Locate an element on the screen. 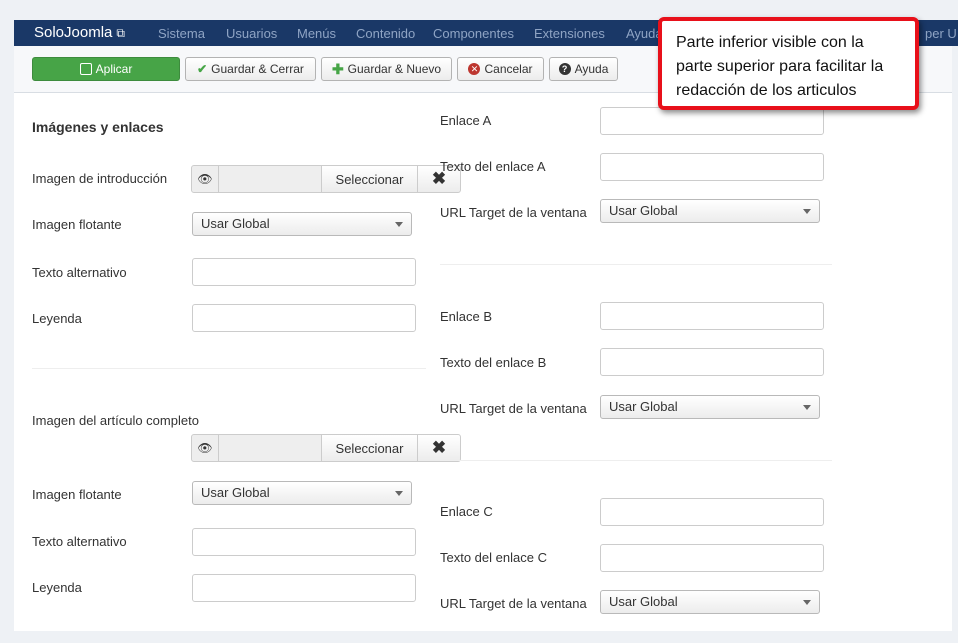 This screenshot has width=958, height=643. save-close-label: Guardar & Cerrar is located at coordinates (257, 69).